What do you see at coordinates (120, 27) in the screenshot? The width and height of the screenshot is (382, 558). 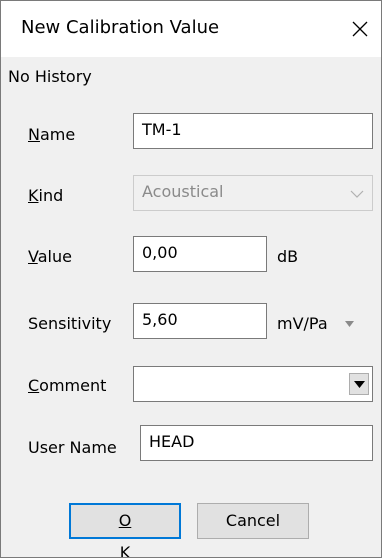 I see `window-title: New Calibration Value` at bounding box center [120, 27].